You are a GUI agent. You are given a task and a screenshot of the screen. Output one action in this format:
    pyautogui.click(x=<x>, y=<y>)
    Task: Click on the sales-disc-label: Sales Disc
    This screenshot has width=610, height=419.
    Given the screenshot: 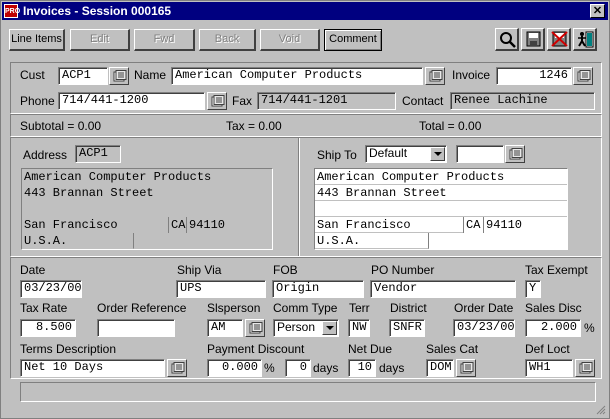 What is the action you would take?
    pyautogui.click(x=553, y=308)
    